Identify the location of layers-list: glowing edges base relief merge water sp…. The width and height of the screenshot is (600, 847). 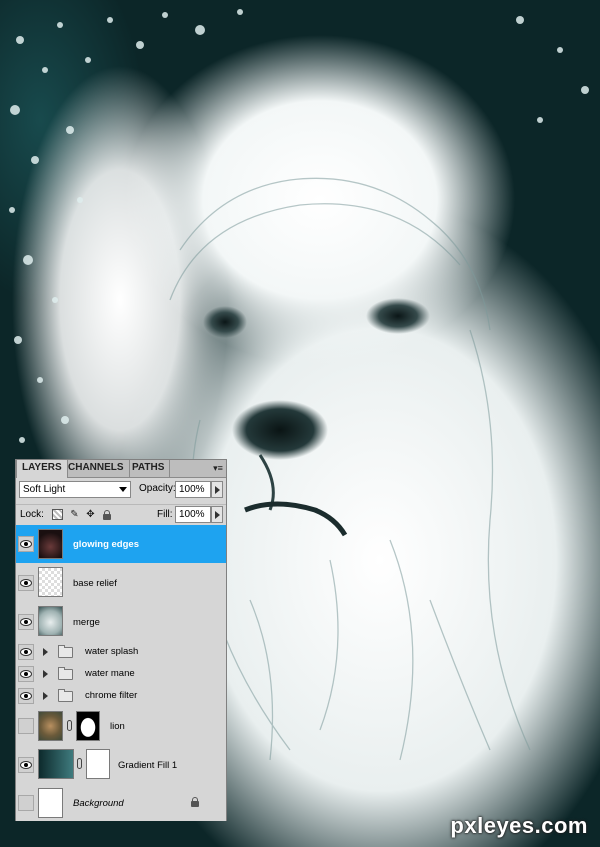
(121, 673).